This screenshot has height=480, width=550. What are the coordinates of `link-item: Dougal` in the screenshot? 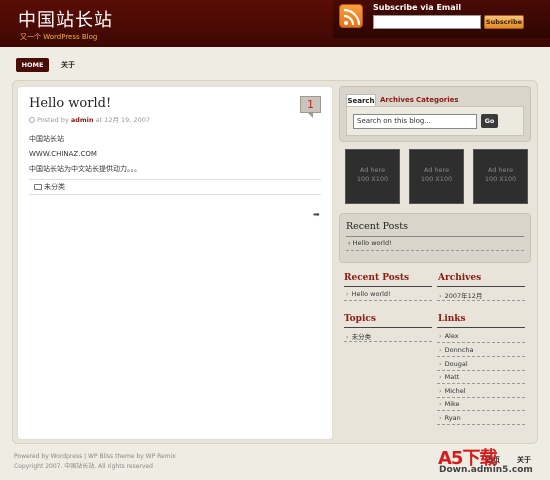 It's located at (453, 364).